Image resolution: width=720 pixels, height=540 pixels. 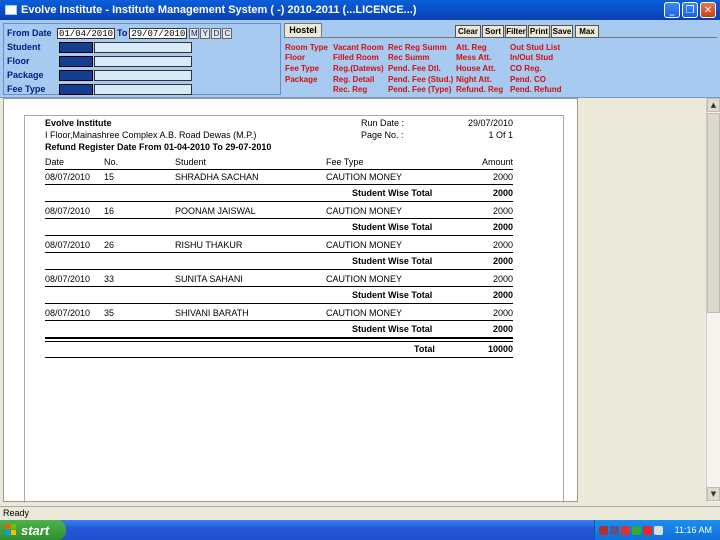 What do you see at coordinates (414, 69) in the screenshot?
I see `menu-pend-fee-dtl: Pend. Fee Dtl.` at bounding box center [414, 69].